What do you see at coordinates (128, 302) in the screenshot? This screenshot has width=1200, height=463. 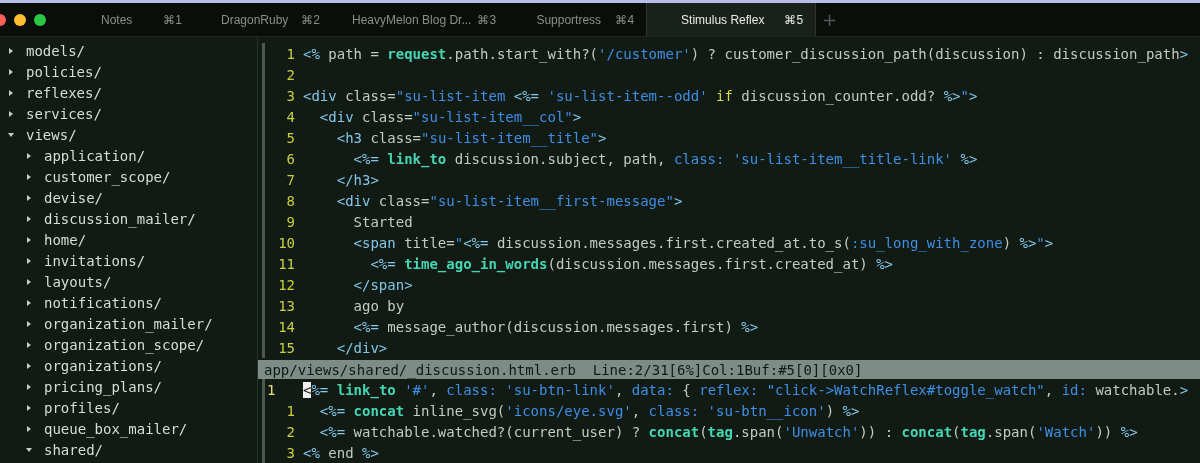 I see `tree-item: notifications/` at bounding box center [128, 302].